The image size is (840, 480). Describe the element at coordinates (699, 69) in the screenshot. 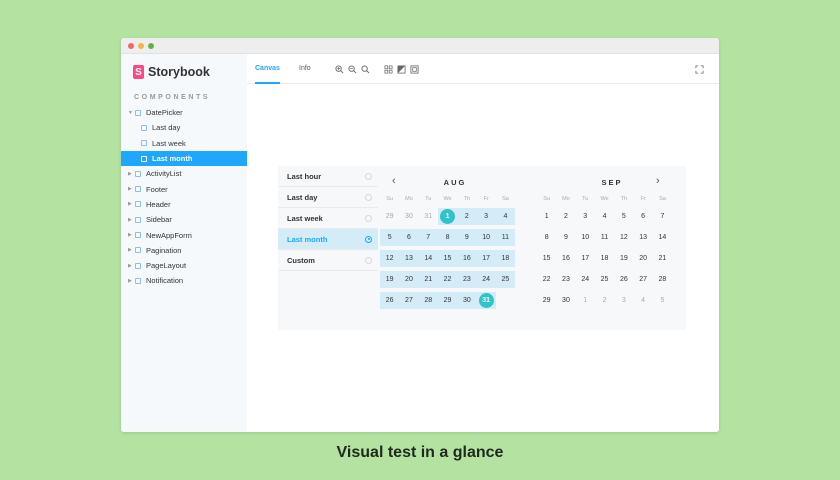

I see `fullscreen-icon` at that location.